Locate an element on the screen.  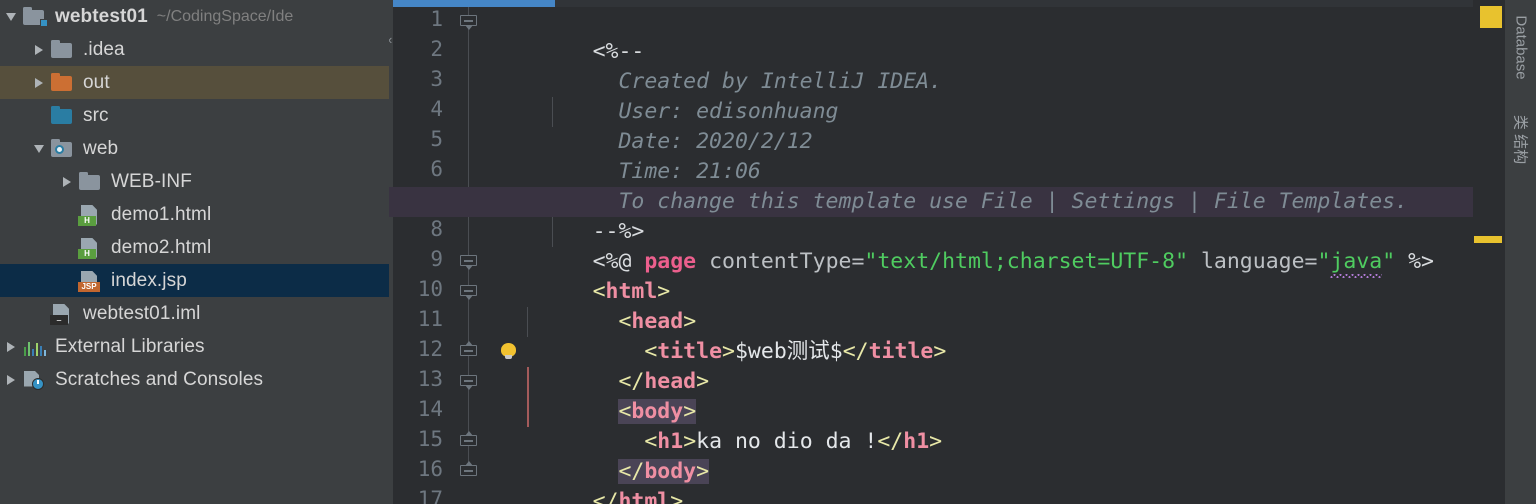
tool-window-database-label: Database is located at coordinates (1521, 47).